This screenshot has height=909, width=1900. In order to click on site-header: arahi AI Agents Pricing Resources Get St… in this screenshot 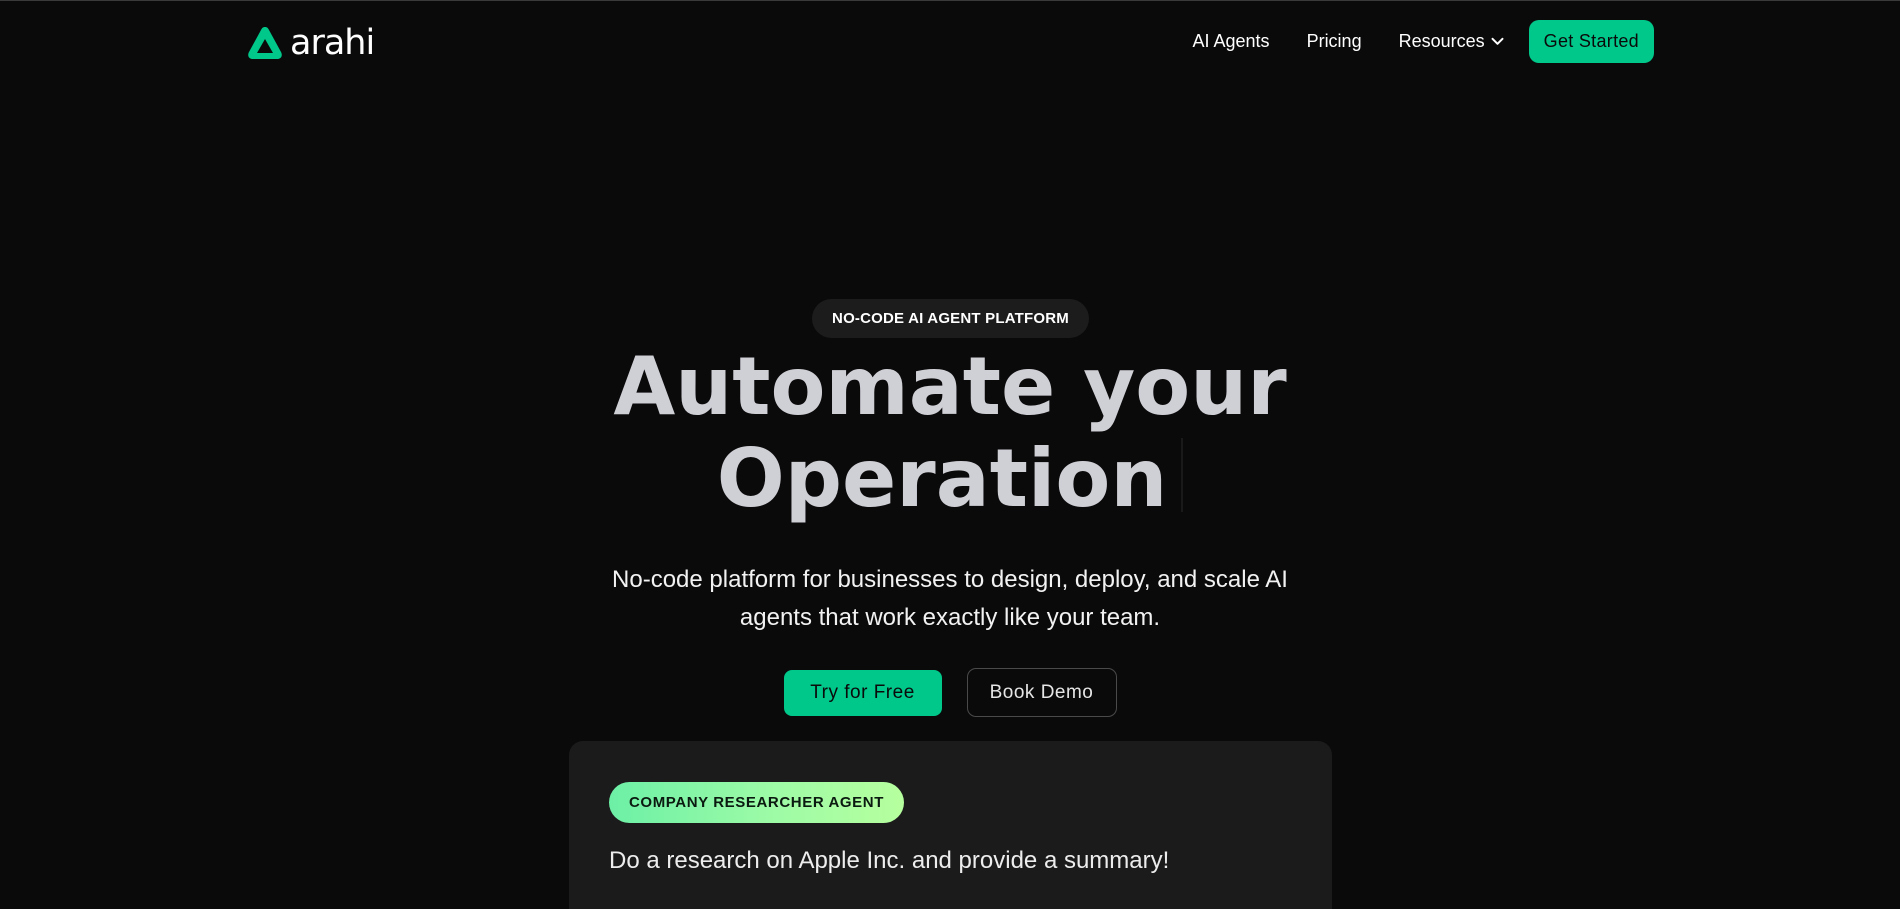, I will do `click(950, 42)`.